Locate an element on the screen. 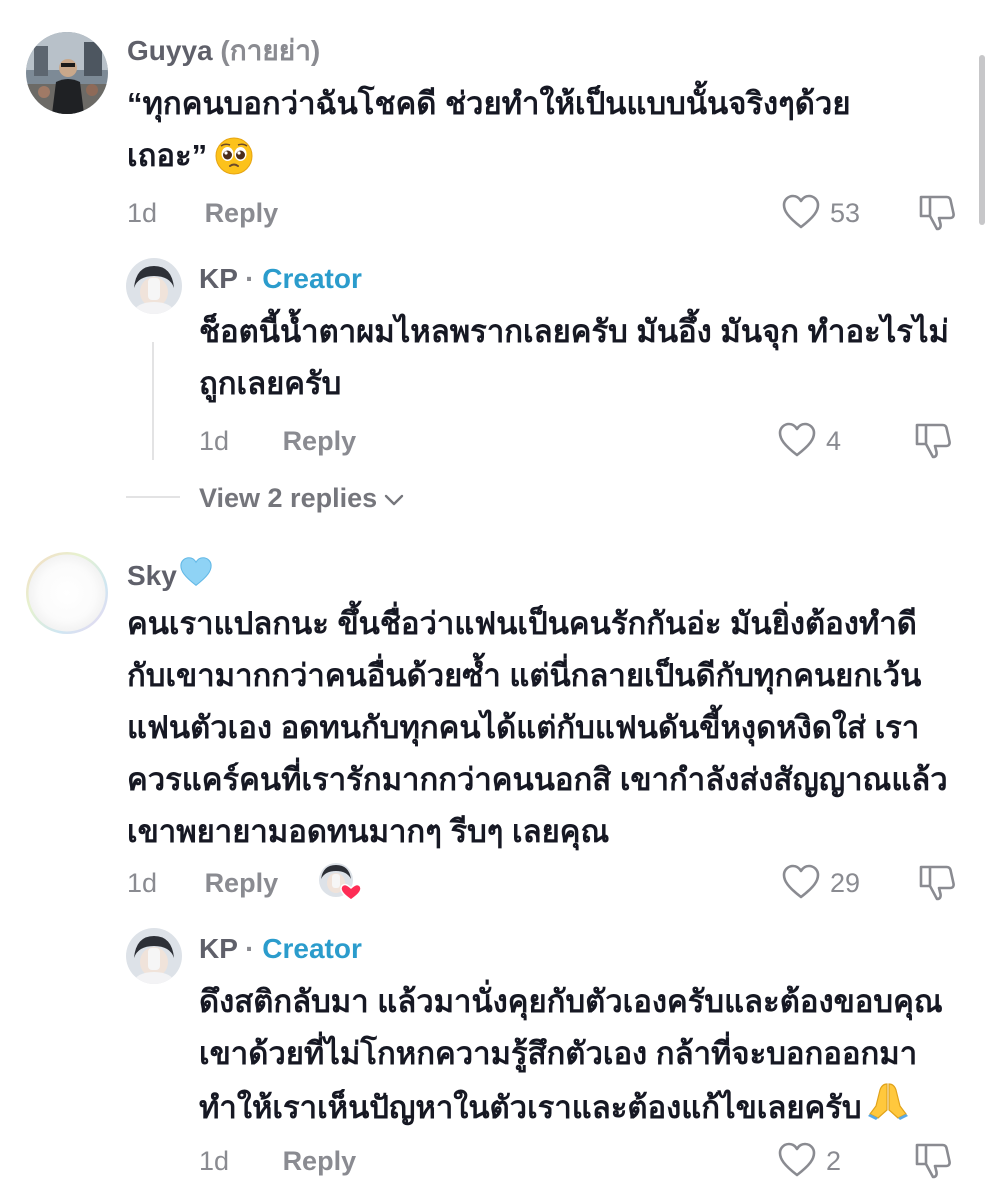  chevron-down-icon is located at coordinates (394, 498).